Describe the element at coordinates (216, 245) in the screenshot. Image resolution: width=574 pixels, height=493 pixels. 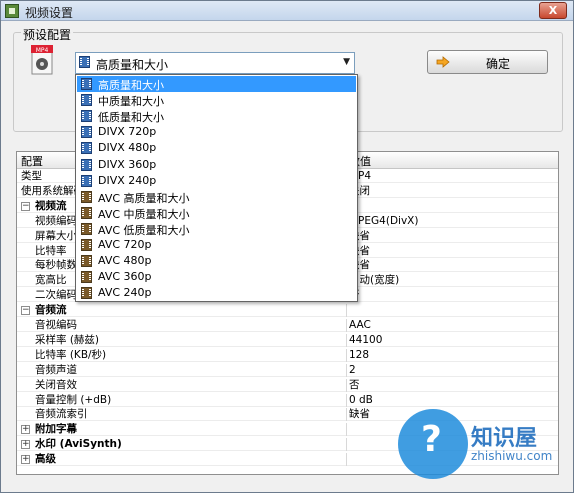
I see `dropdown-option: AVC 720p` at that location.